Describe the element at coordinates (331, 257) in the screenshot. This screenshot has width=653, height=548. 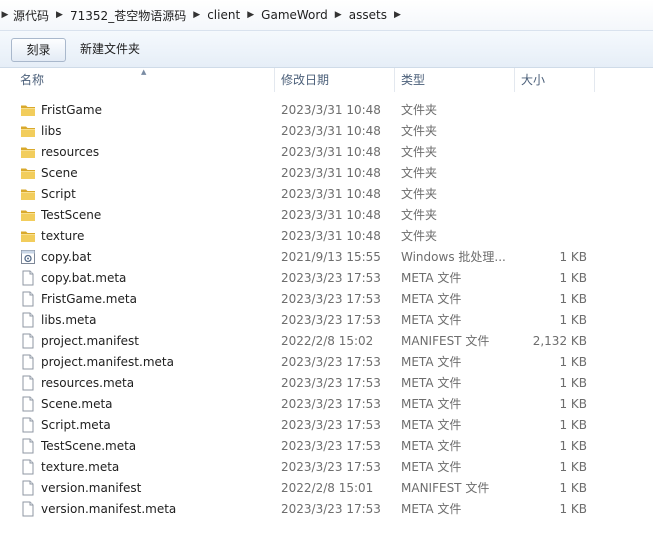
I see `file-modified-date: 2021/9/13 15:55` at that location.